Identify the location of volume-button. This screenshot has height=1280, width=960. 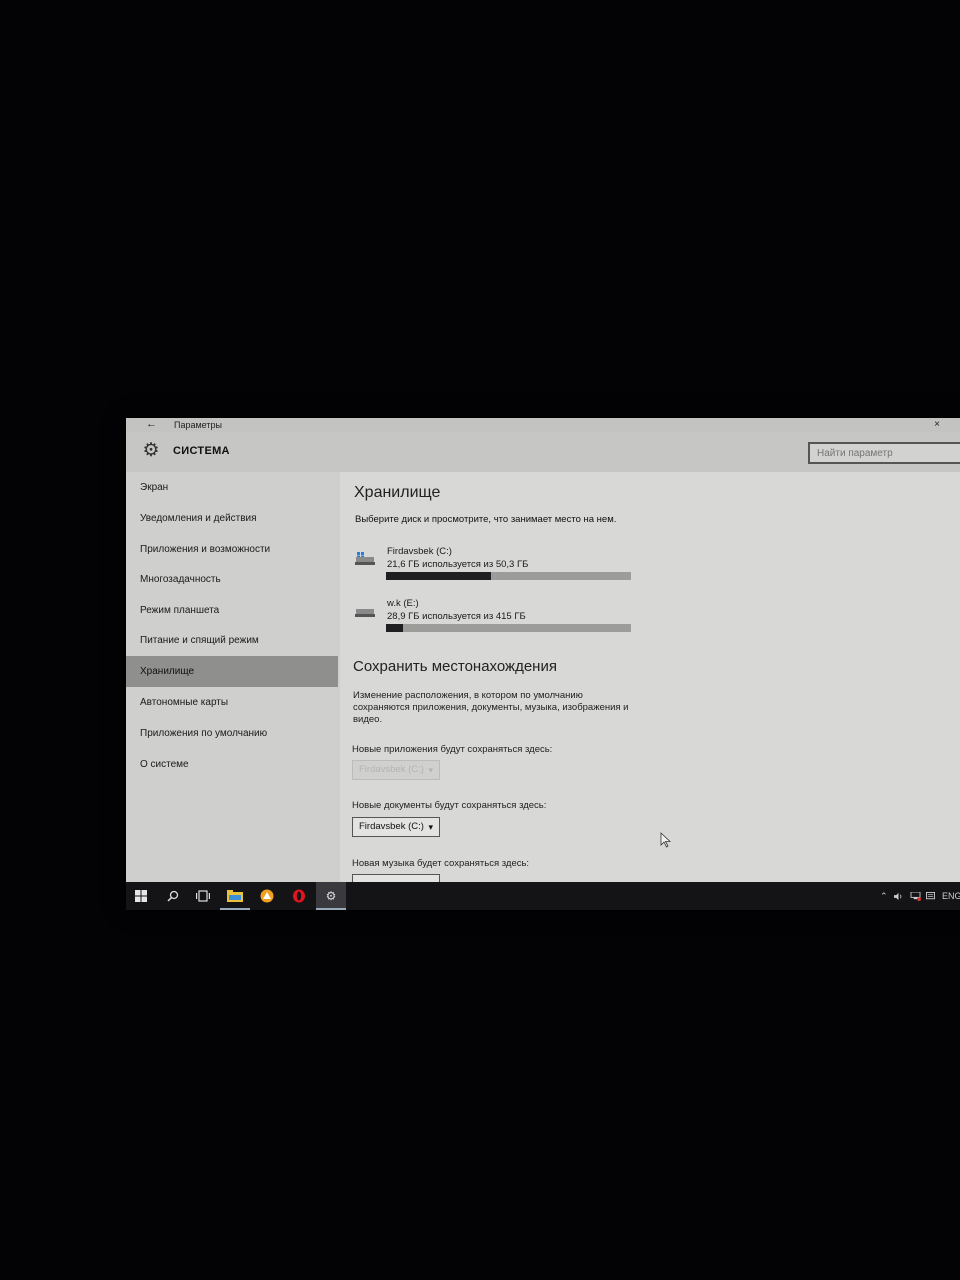
(898, 896).